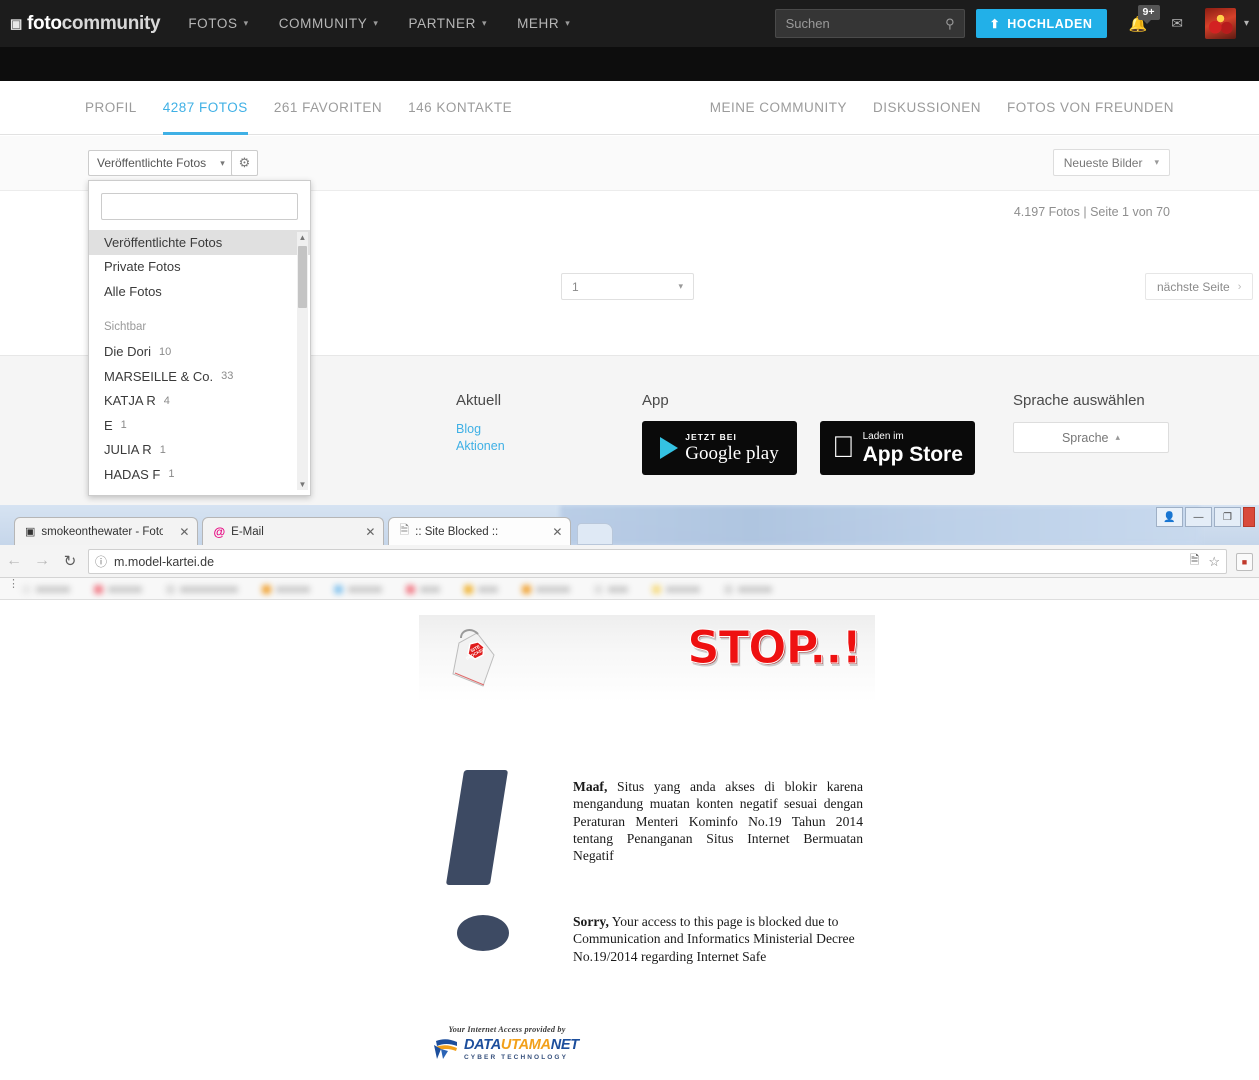  I want to click on dropdown-option-alle-fotos: Alle Fotos, so click(199, 291).